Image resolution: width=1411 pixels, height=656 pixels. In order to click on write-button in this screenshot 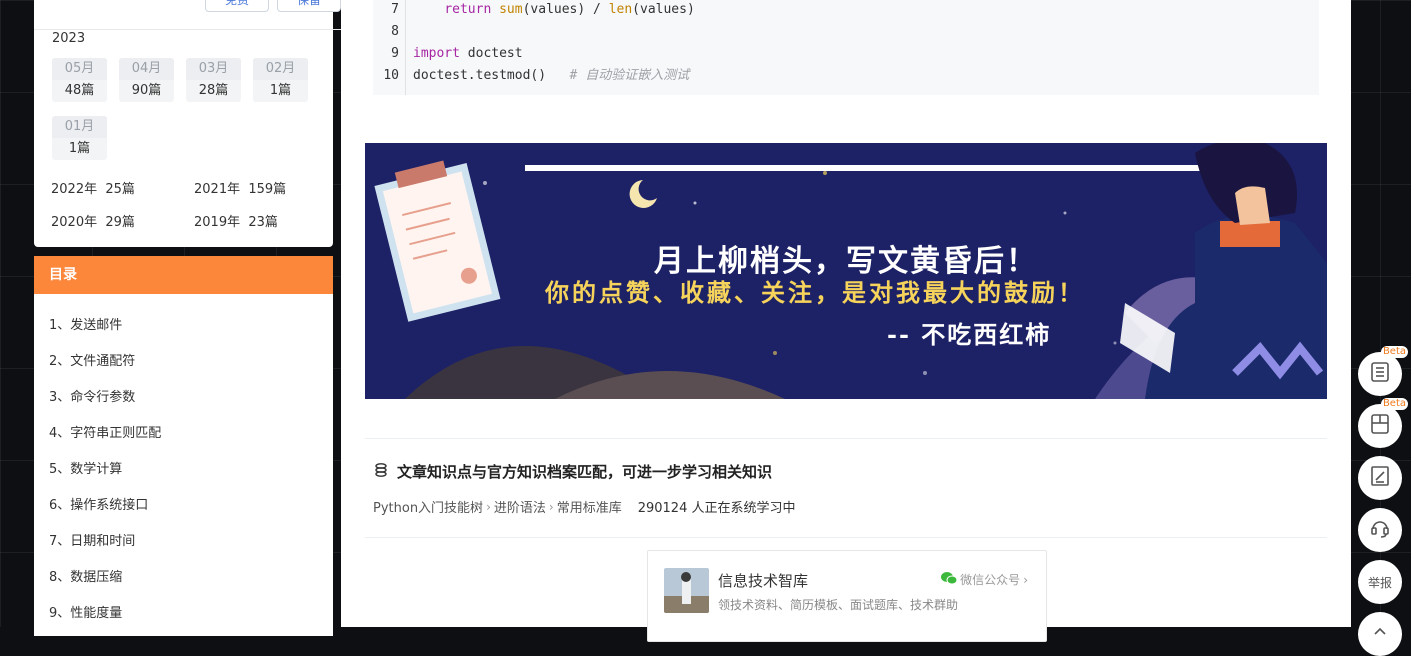, I will do `click(1380, 478)`.